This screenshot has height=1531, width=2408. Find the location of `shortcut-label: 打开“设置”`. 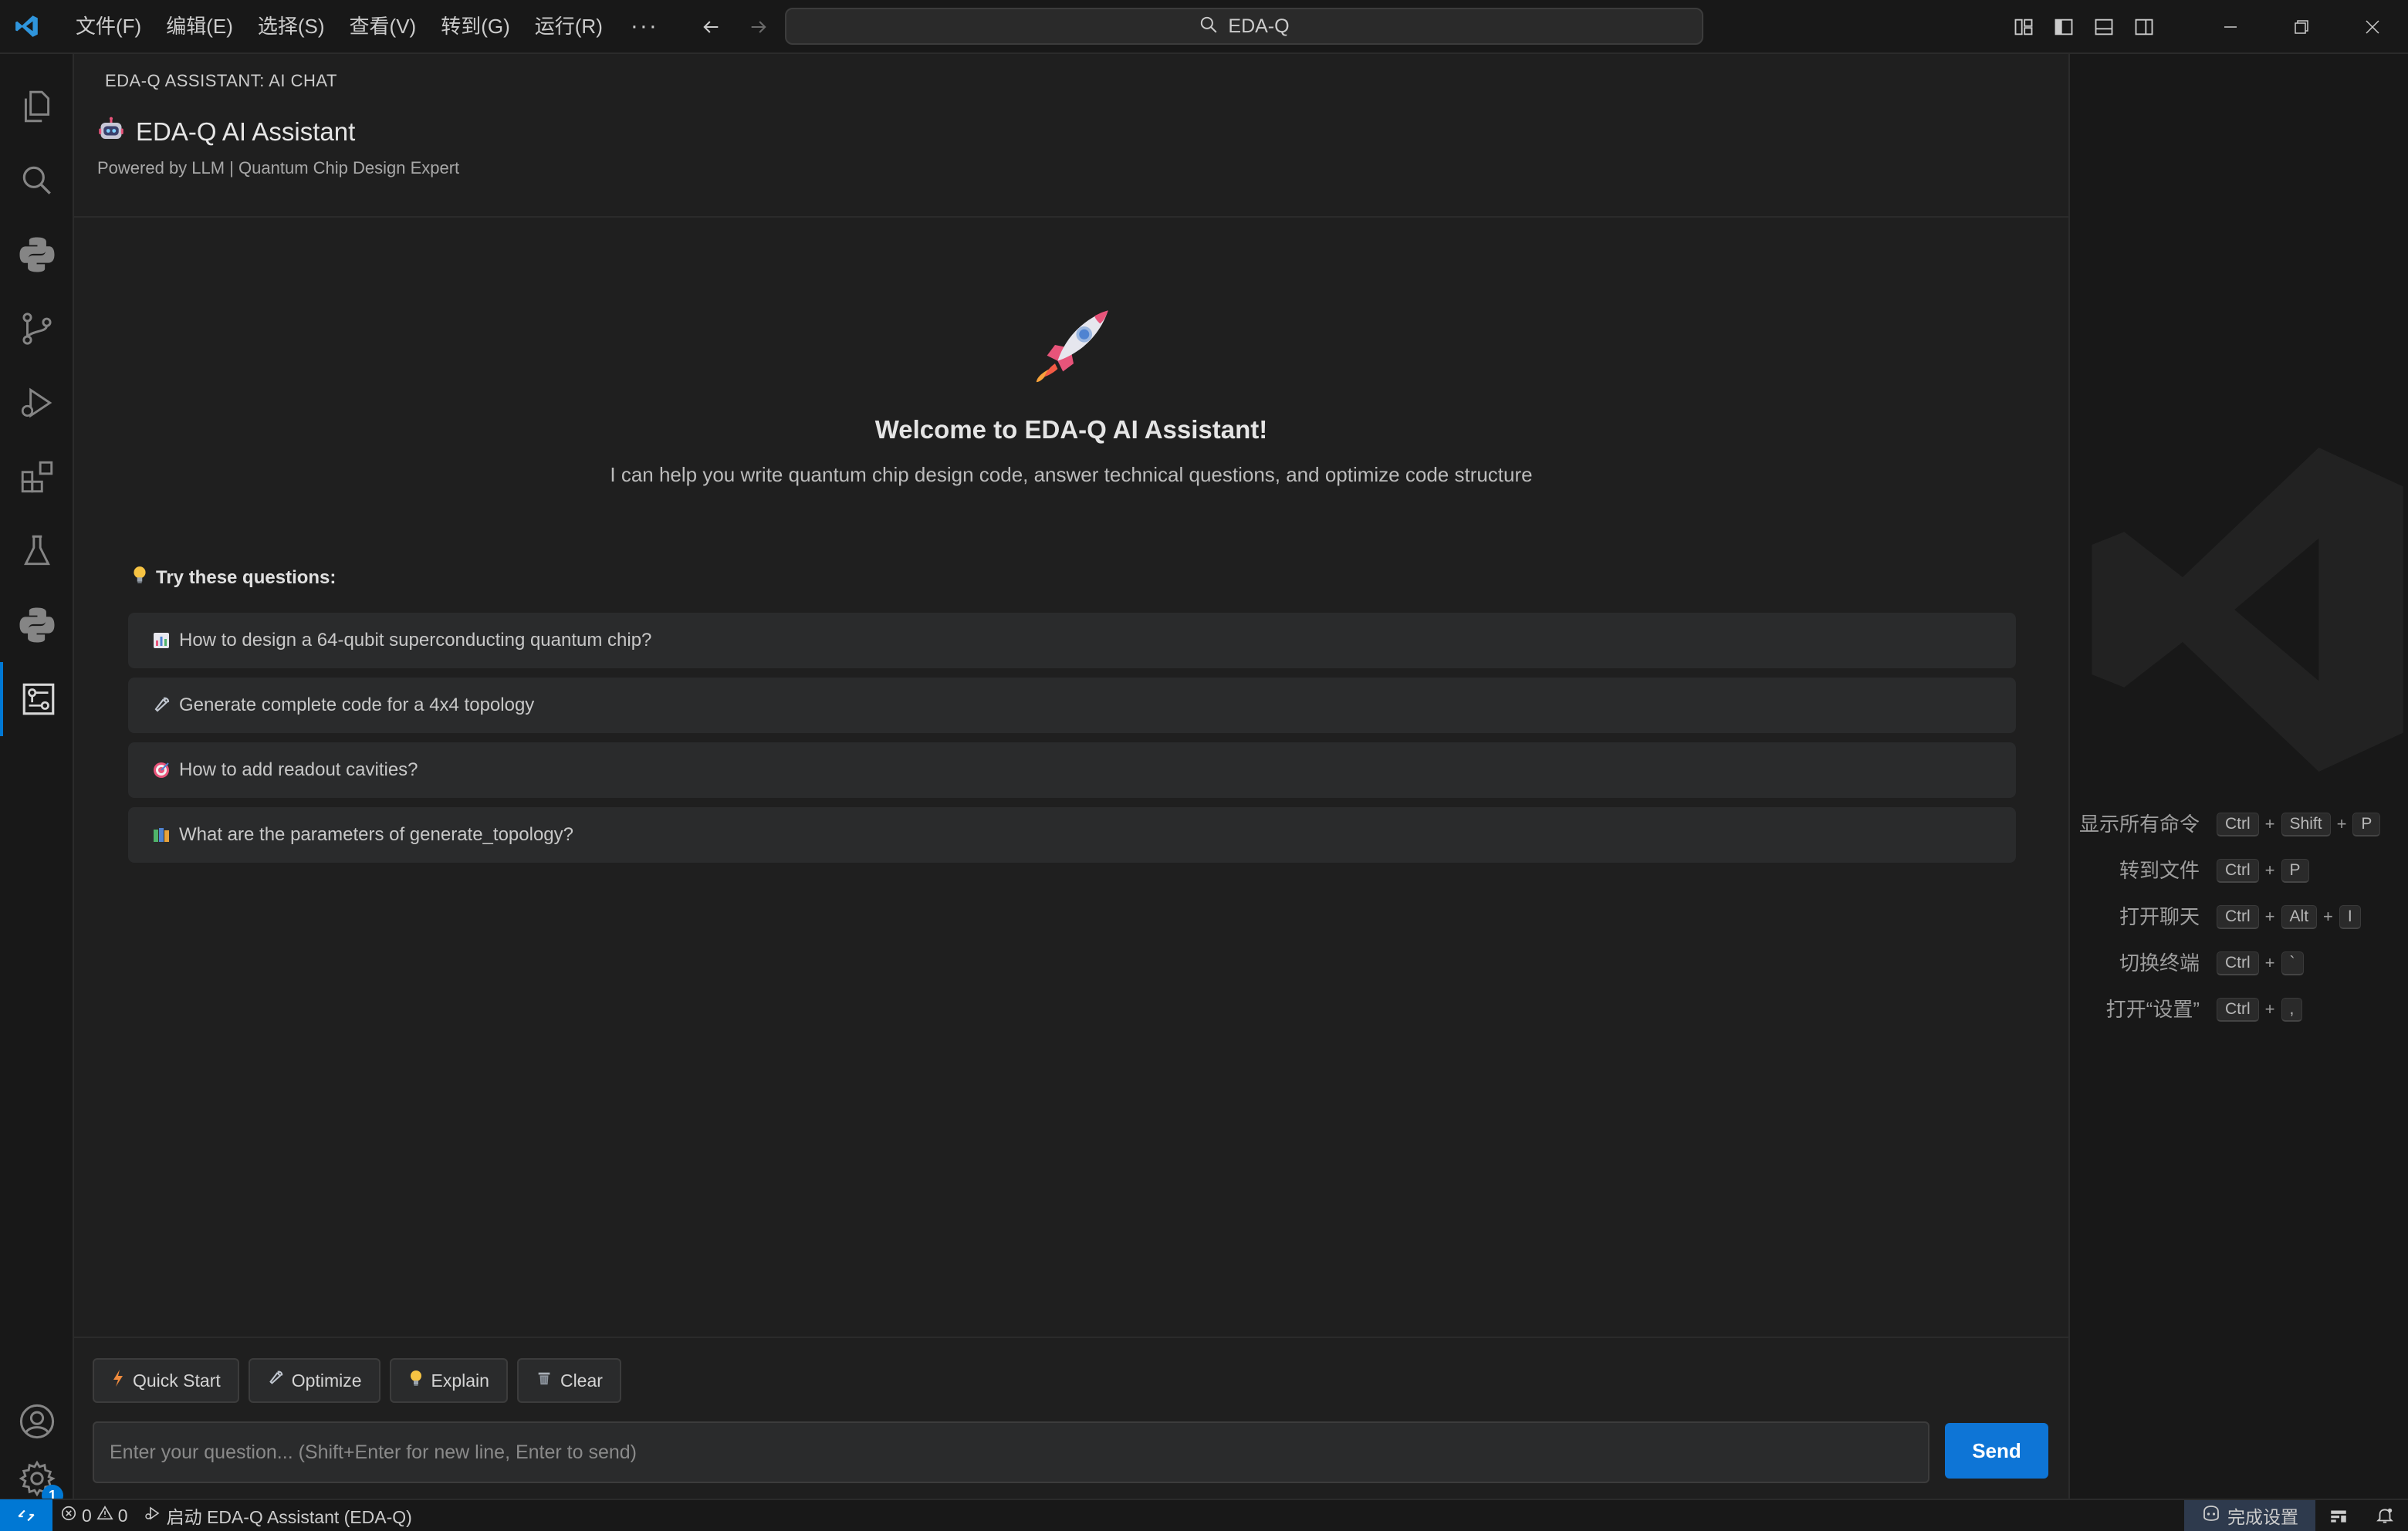

shortcut-label: 打开“设置” is located at coordinates (2152, 1009).